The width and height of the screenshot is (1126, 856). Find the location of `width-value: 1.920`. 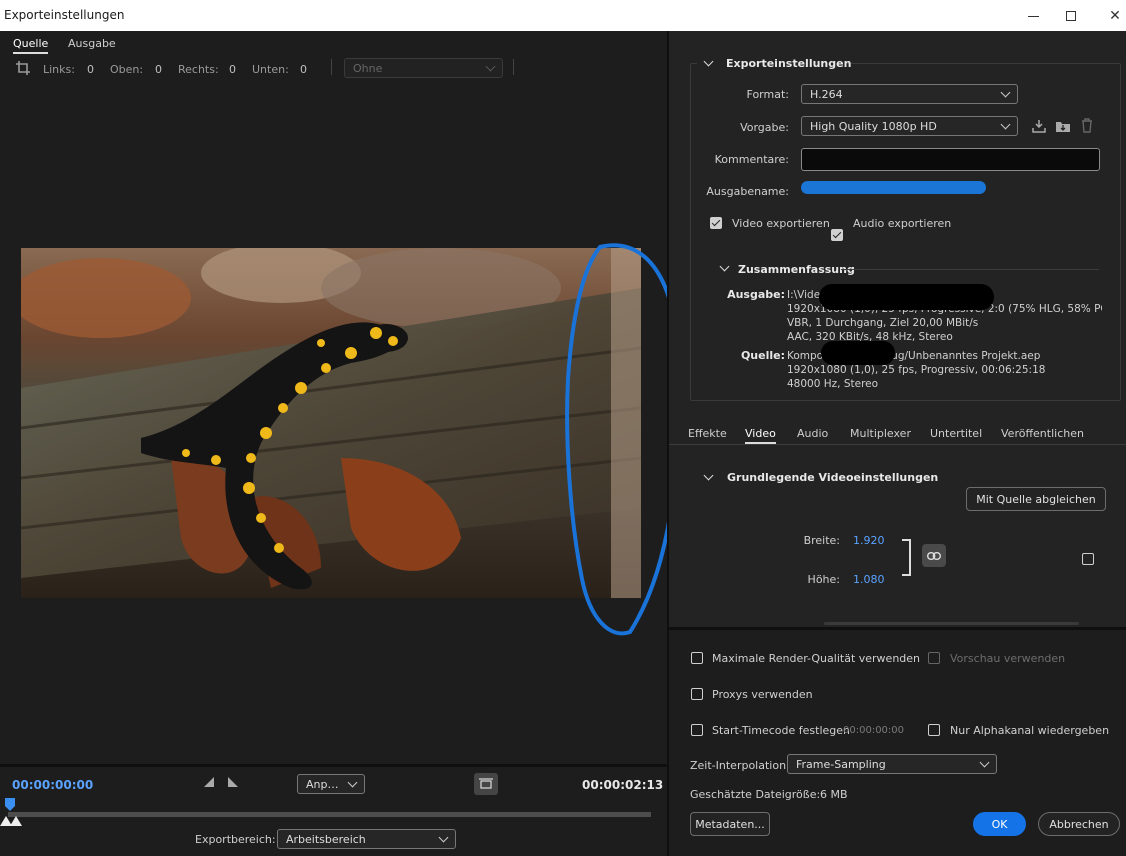

width-value: 1.920 is located at coordinates (869, 540).